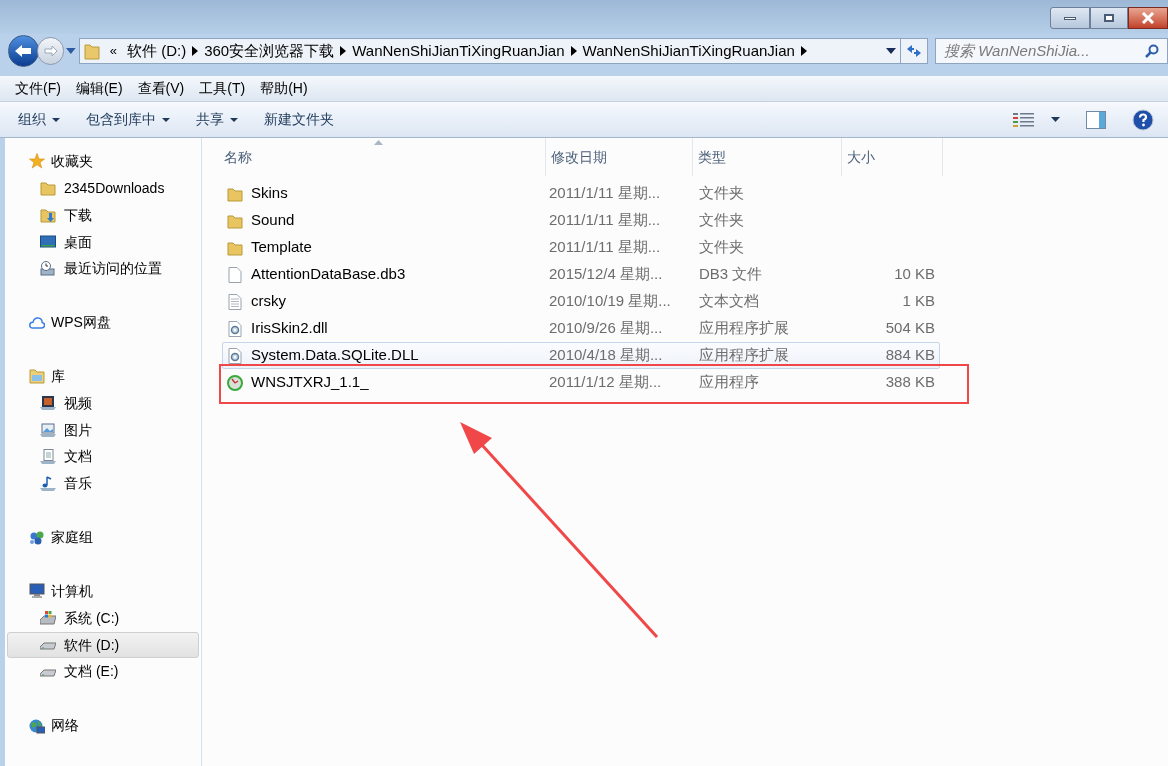 The height and width of the screenshot is (766, 1168). I want to click on close-button, so click(1148, 18).